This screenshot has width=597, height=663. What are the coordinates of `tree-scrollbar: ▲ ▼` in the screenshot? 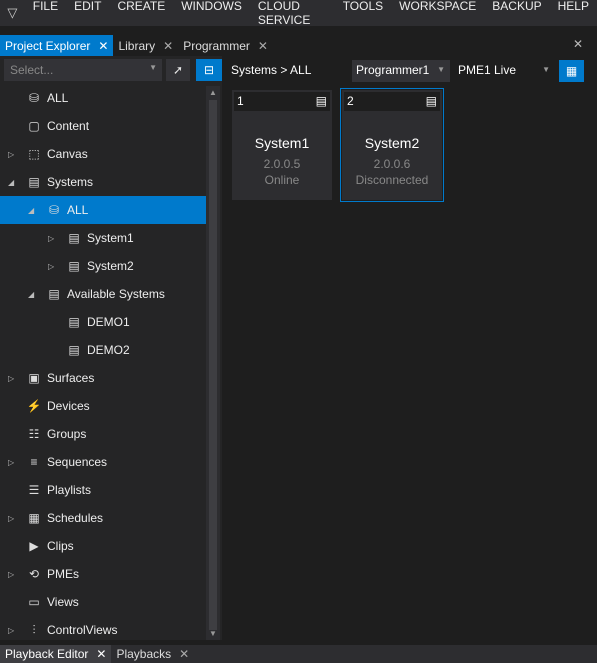 It's located at (213, 363).